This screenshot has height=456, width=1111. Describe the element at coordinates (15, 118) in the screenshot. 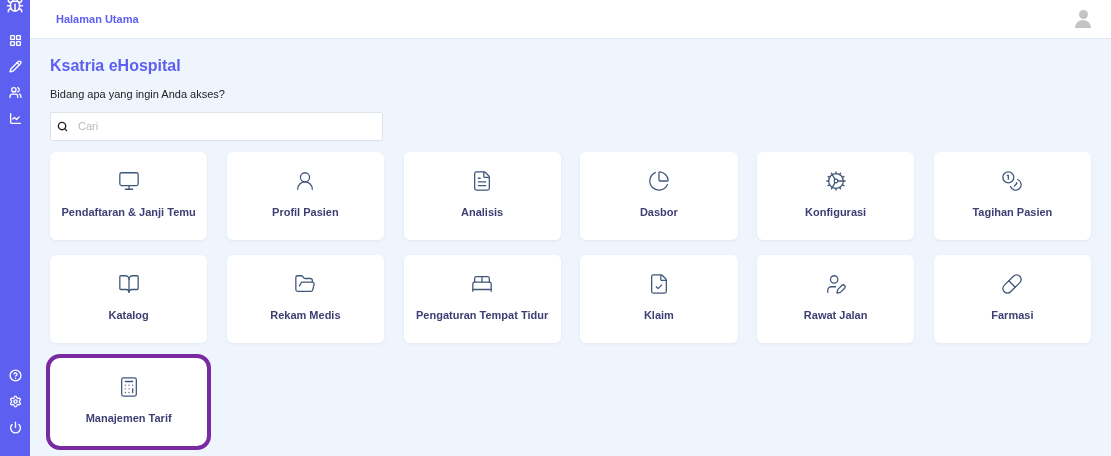

I see `chart-icon` at that location.